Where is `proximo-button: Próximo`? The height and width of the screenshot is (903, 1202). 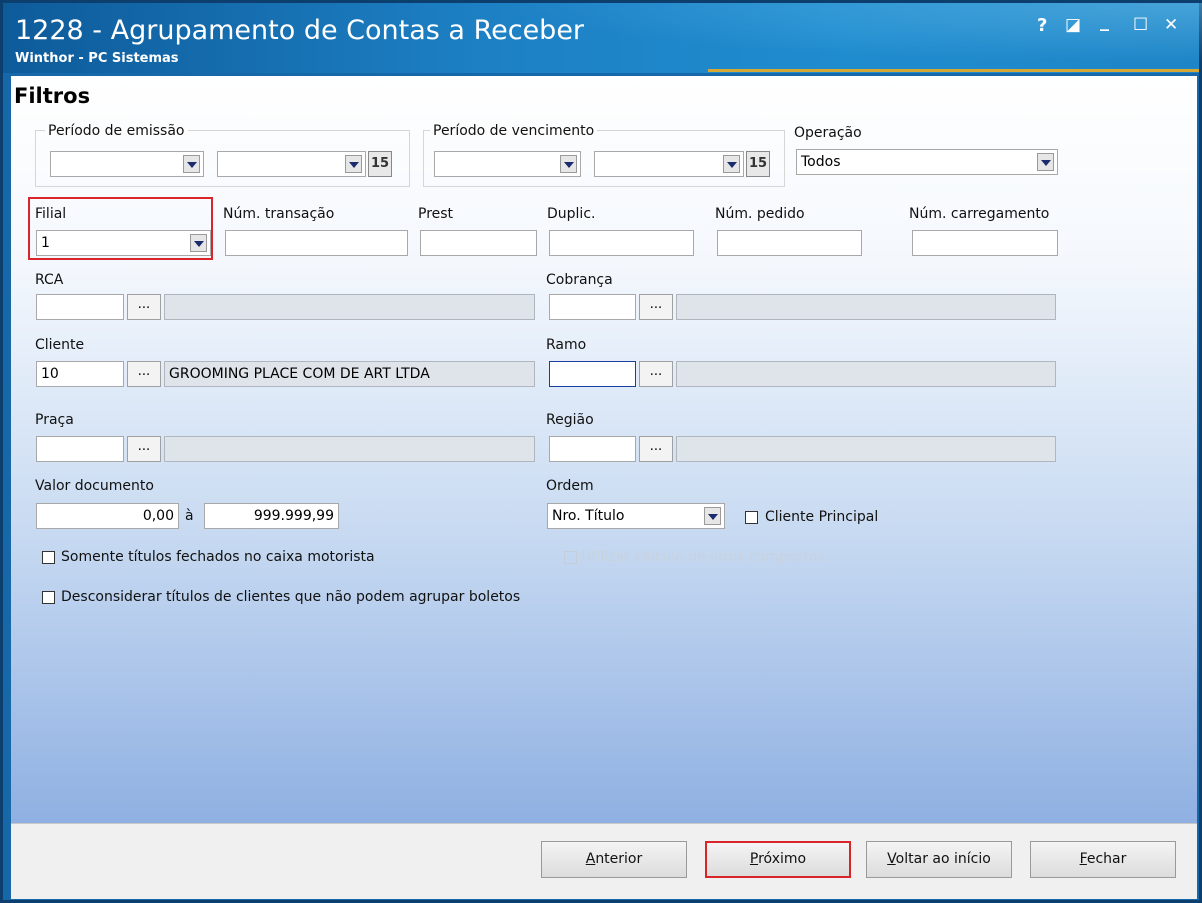
proximo-button: Próximo is located at coordinates (778, 859).